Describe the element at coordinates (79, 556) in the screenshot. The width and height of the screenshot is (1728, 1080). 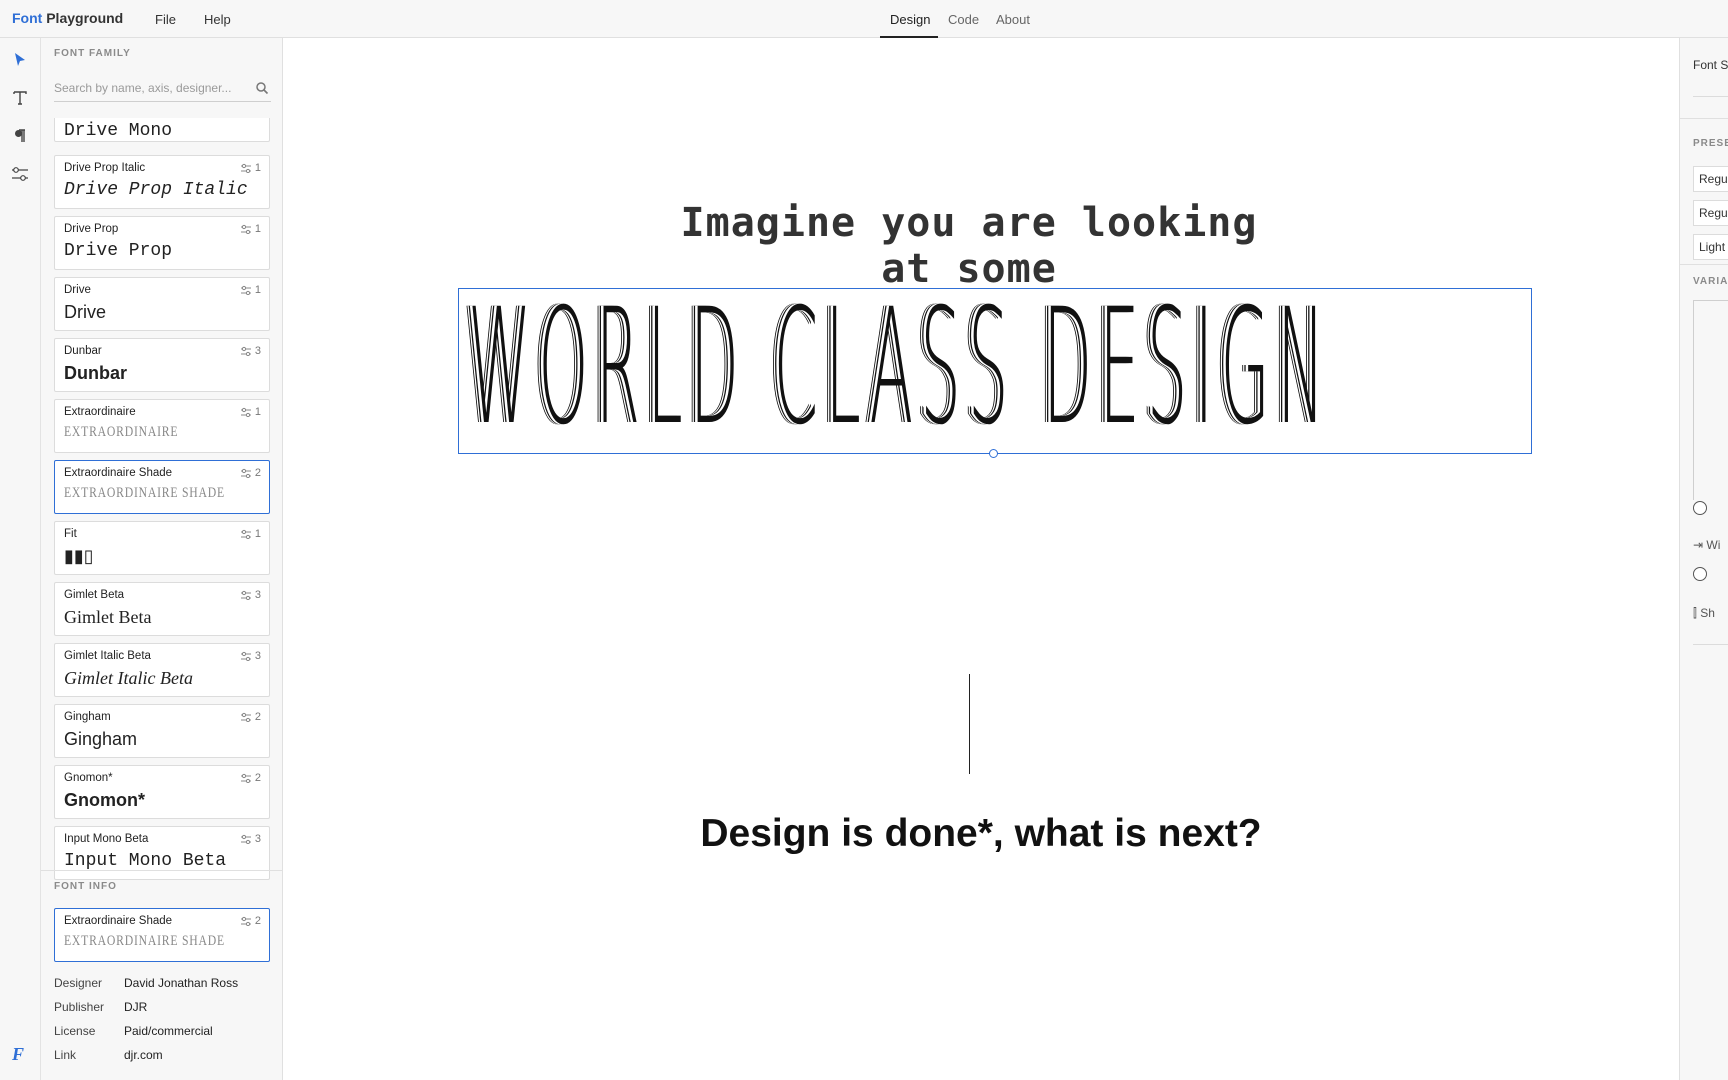
I see `font-card-sample: ▮▮▯` at that location.